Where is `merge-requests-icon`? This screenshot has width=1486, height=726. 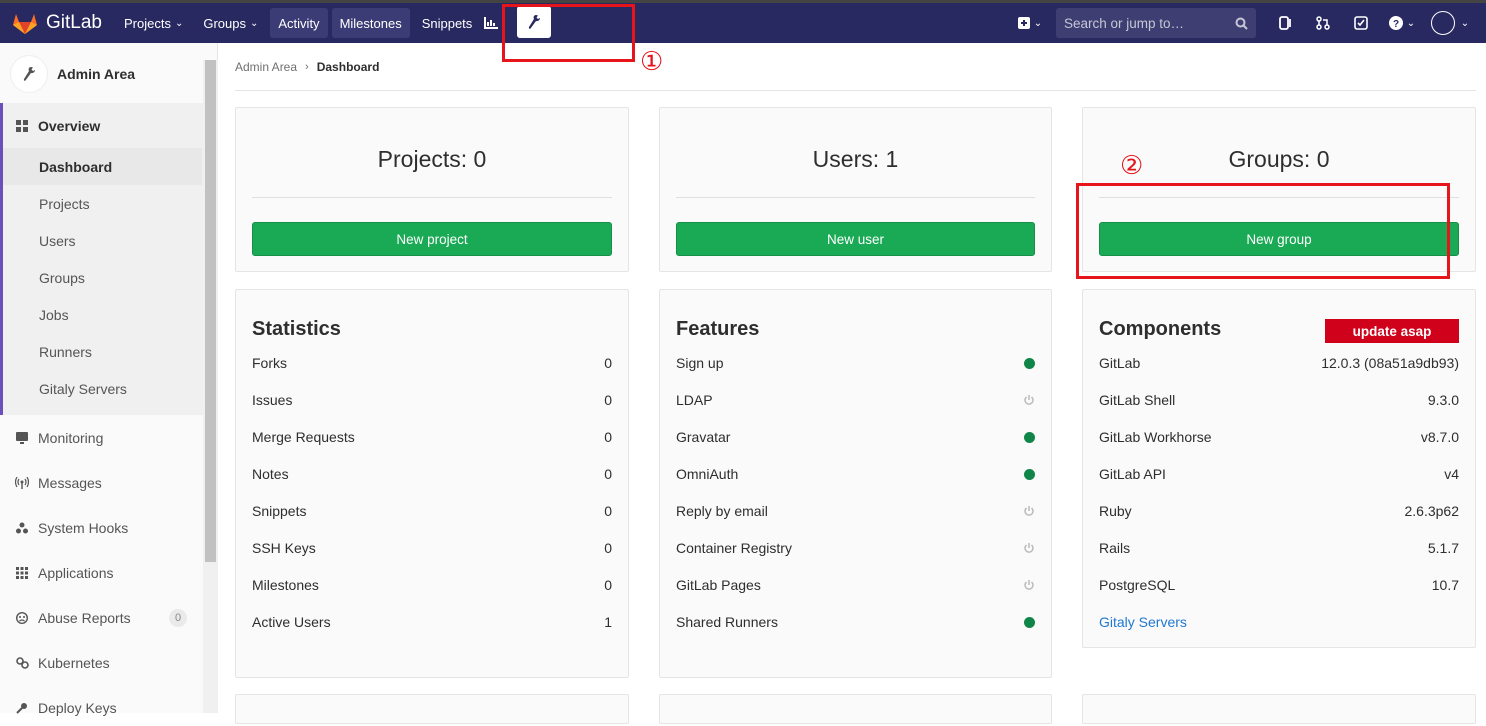 merge-requests-icon is located at coordinates (1323, 23).